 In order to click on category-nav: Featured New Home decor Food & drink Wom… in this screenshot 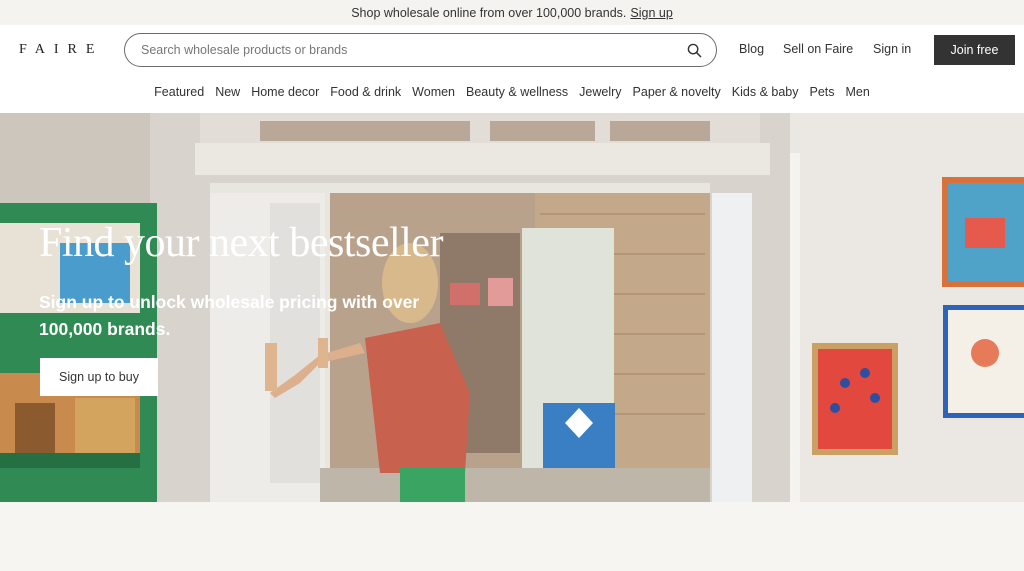, I will do `click(512, 92)`.